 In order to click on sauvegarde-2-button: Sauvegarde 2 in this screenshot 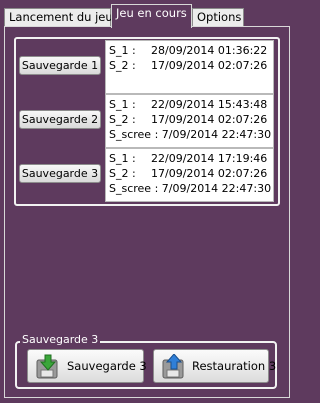, I will do `click(60, 119)`.